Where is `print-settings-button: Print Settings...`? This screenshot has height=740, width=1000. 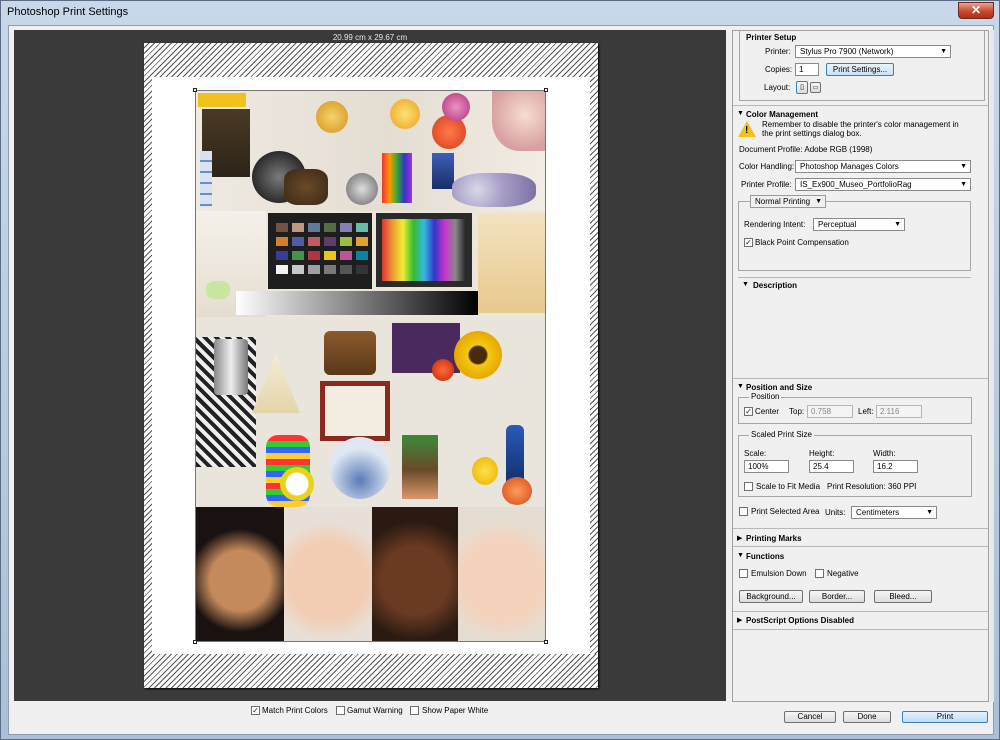 print-settings-button: Print Settings... is located at coordinates (860, 69).